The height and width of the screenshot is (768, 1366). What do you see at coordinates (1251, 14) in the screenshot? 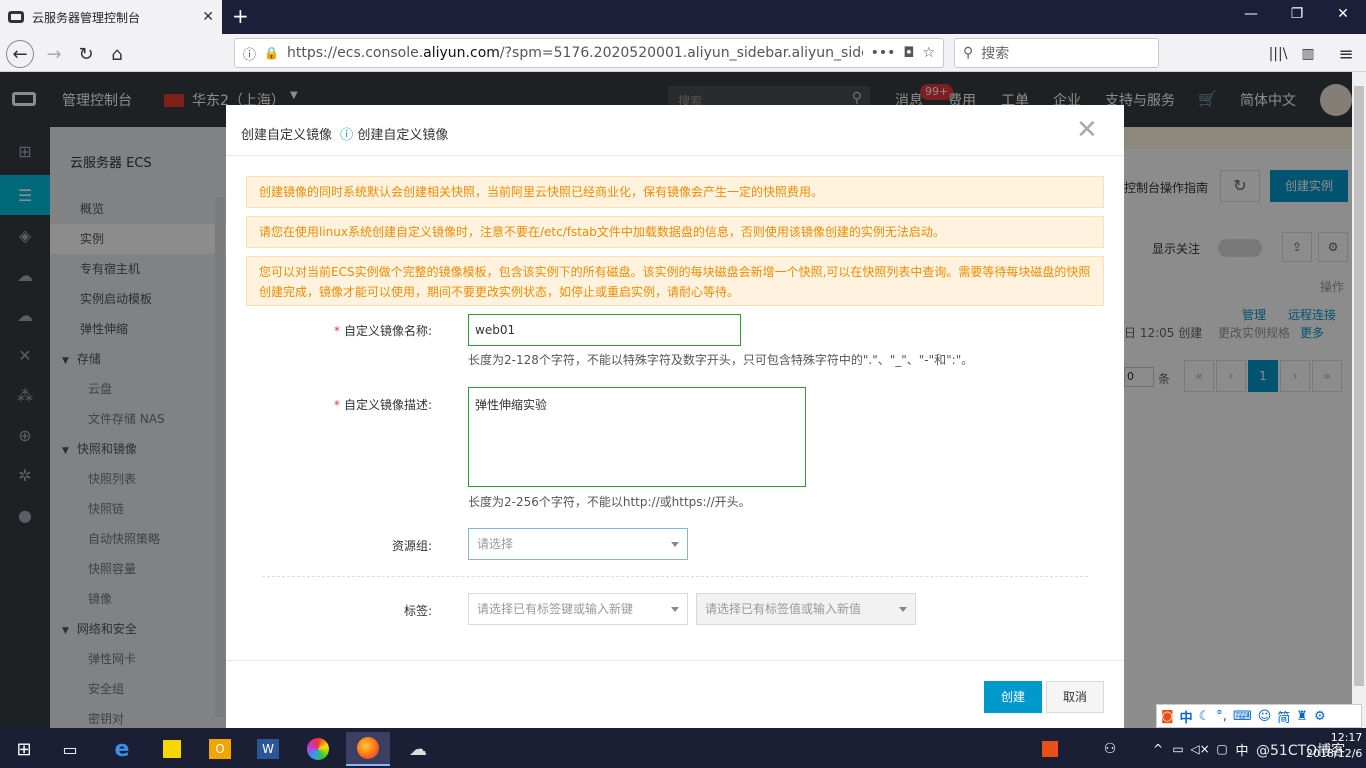
I see `minimize-icon: —` at bounding box center [1251, 14].